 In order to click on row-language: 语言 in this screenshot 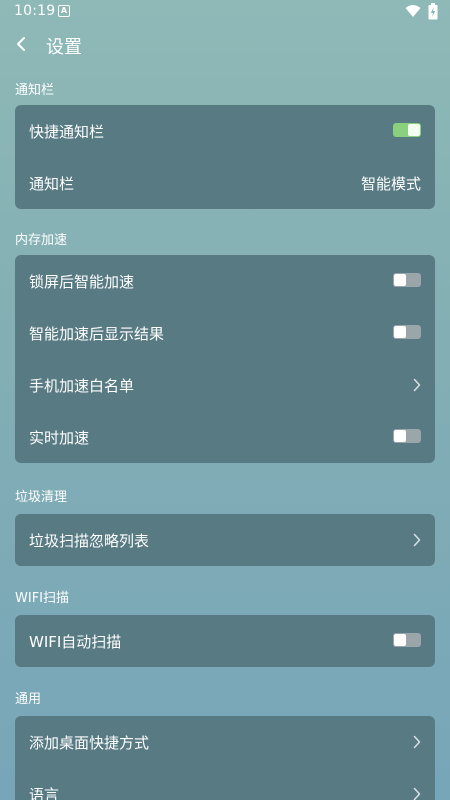, I will do `click(225, 784)`.